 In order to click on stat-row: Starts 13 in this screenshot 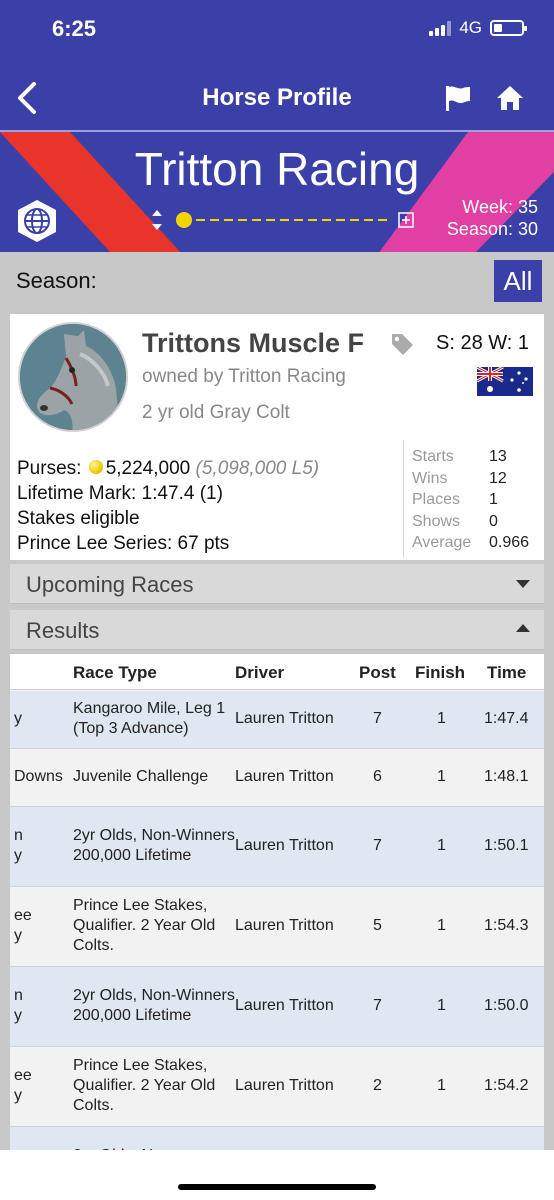, I will do `click(459, 456)`.